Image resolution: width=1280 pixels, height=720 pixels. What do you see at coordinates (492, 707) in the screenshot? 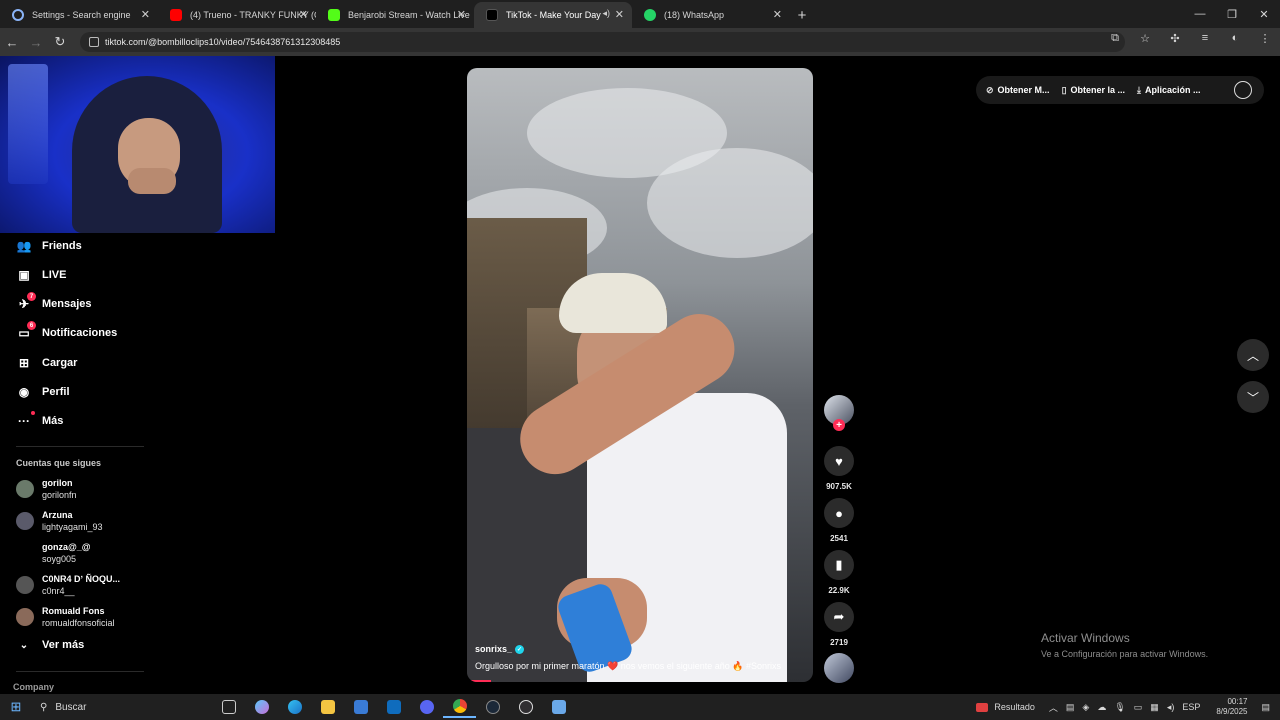
I see `steam-icon` at bounding box center [492, 707].